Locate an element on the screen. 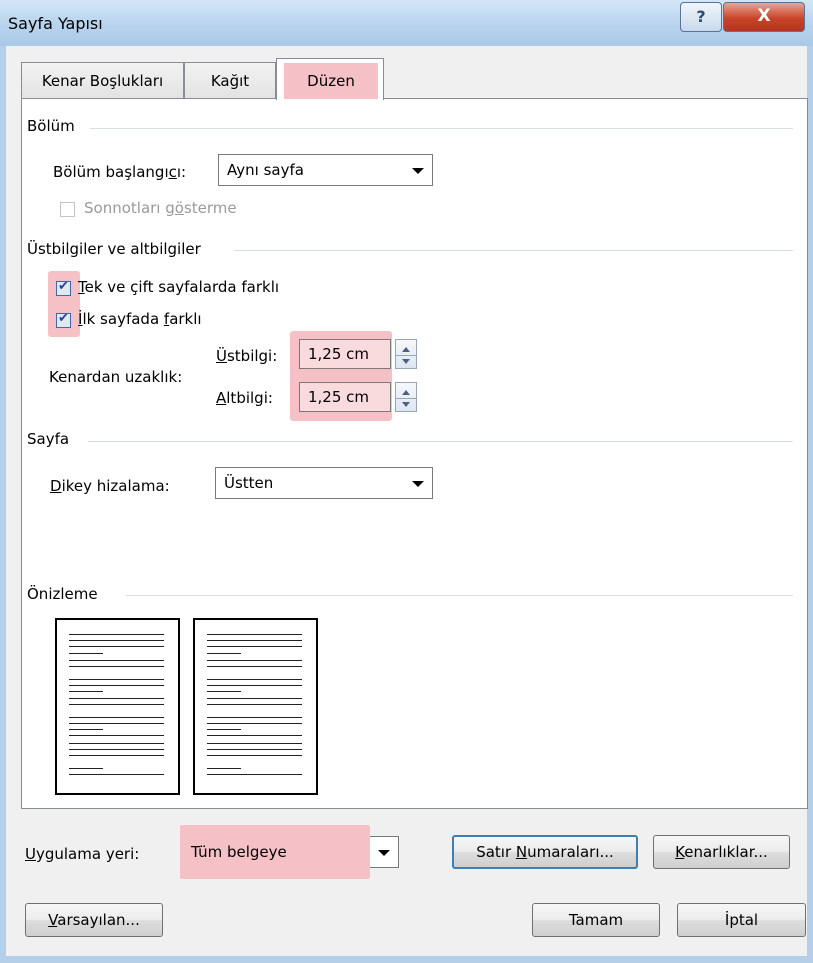 This screenshot has width=813, height=963. tab-layout-label: Düzen is located at coordinates (331, 81).